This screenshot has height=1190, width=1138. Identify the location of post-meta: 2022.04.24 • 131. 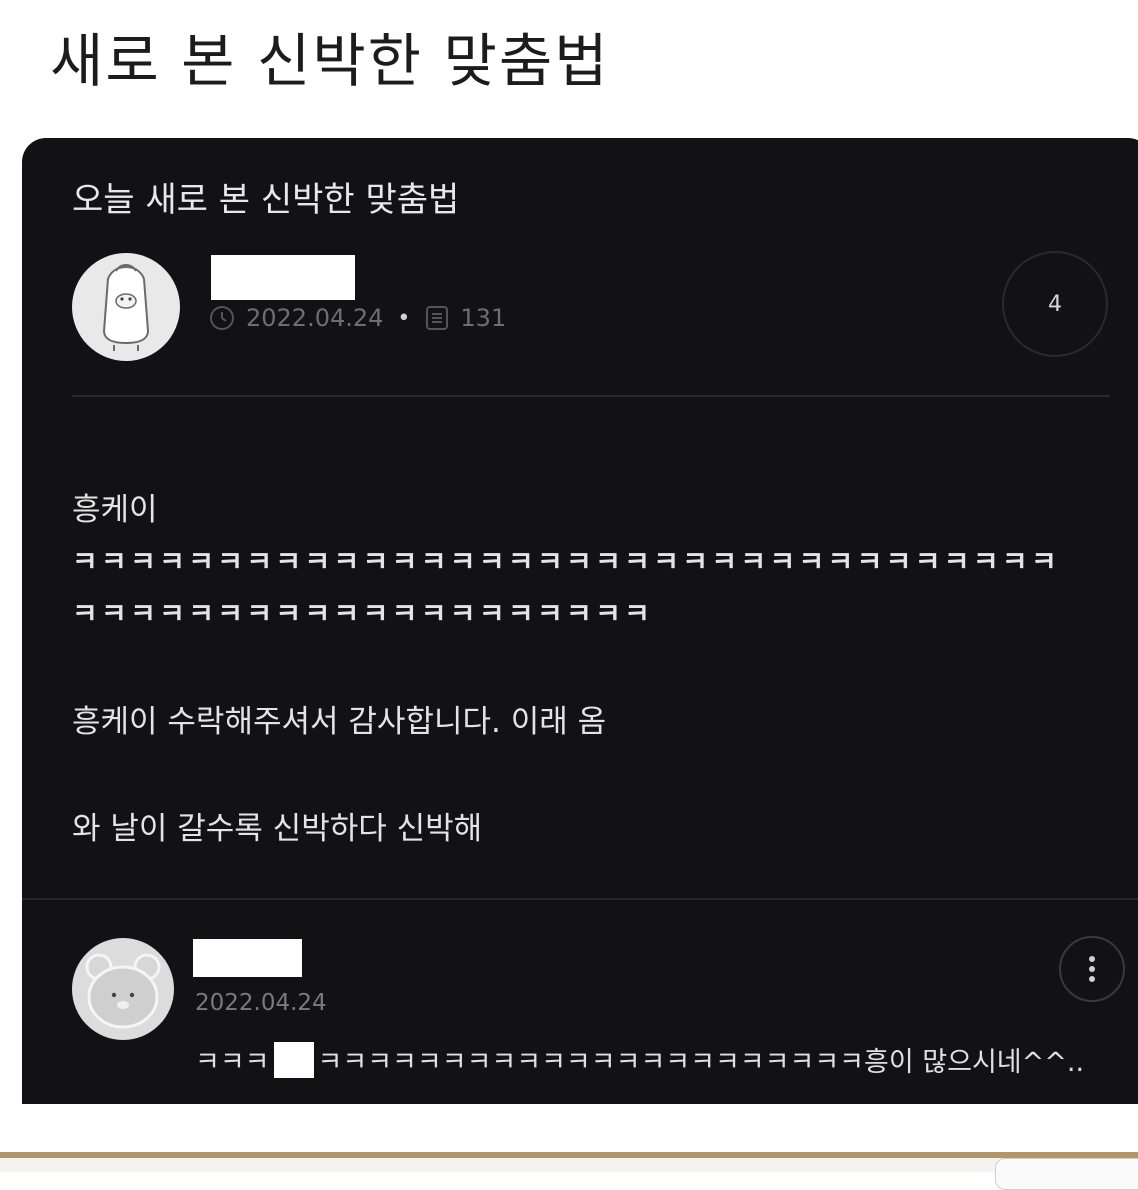
(357, 318).